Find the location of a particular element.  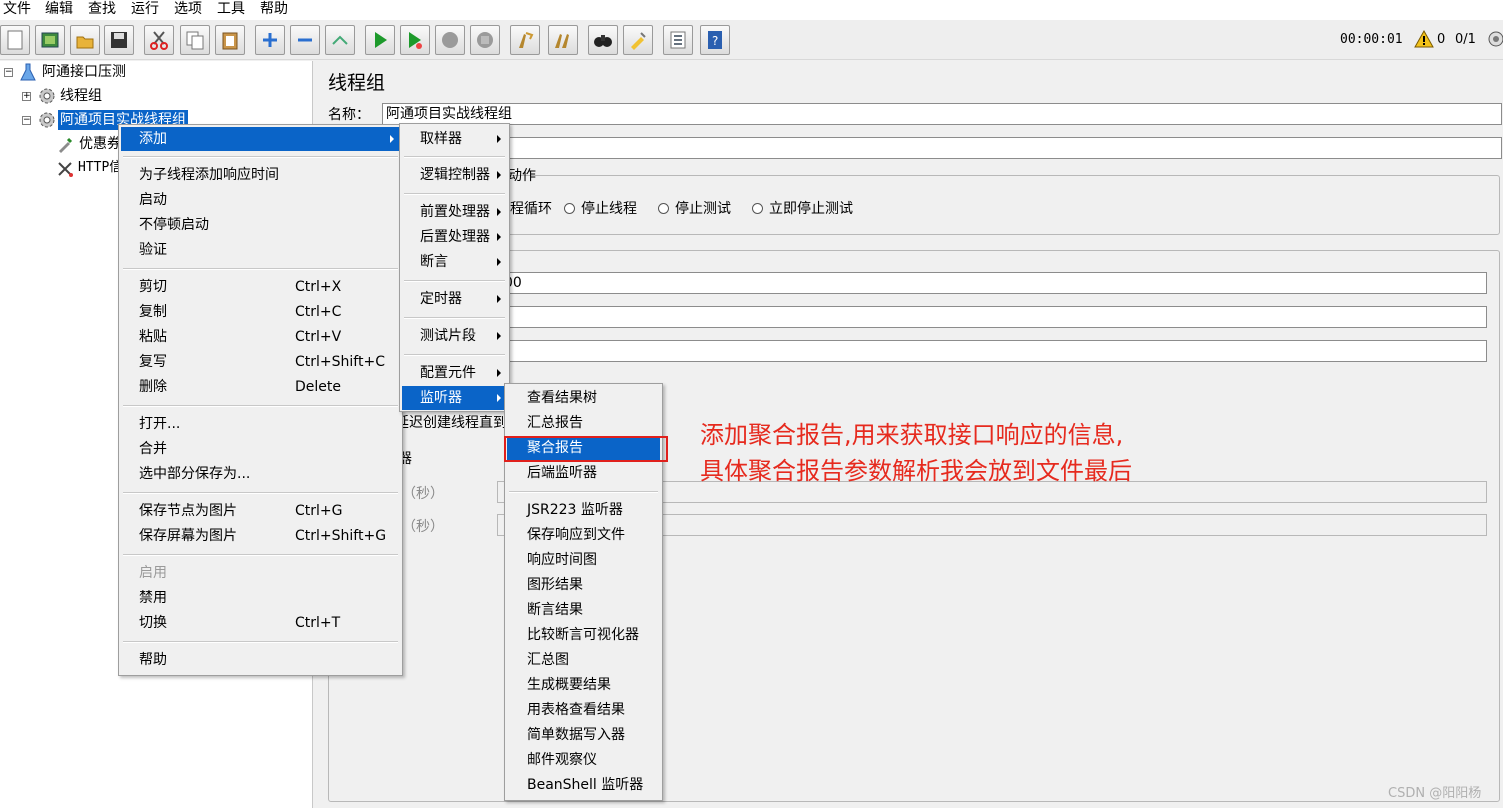

clear-icon is located at coordinates (525, 40).